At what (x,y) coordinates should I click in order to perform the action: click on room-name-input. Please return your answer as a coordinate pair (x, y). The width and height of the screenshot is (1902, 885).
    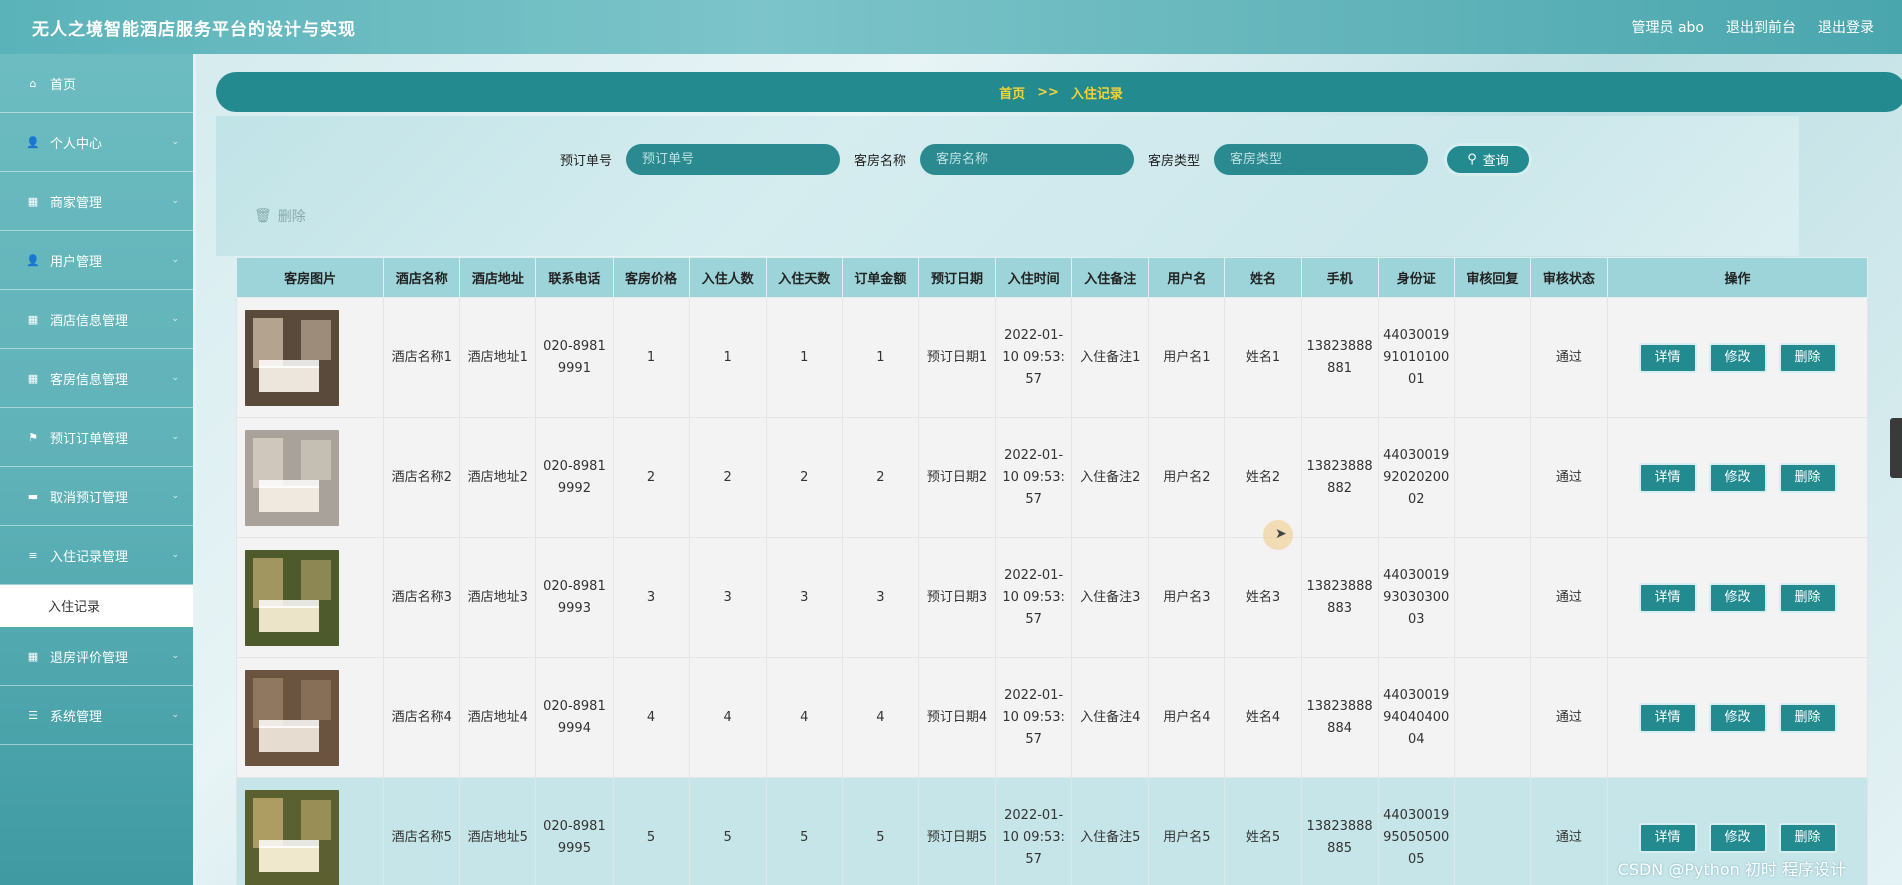
    Looking at the image, I should click on (1027, 159).